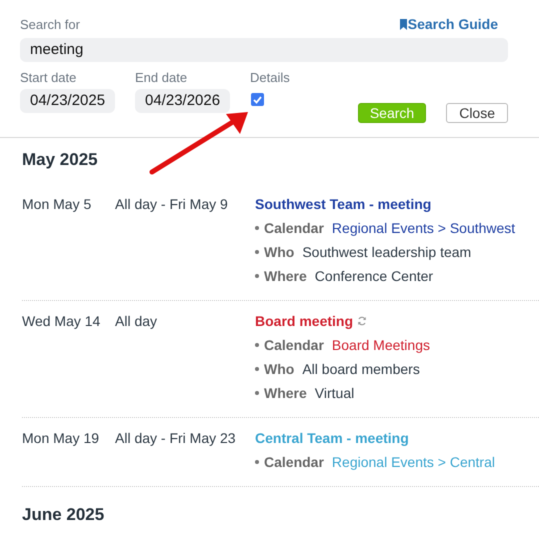 The width and height of the screenshot is (539, 540). I want to click on calendar-link: Regional Events > Southwest, so click(424, 228).